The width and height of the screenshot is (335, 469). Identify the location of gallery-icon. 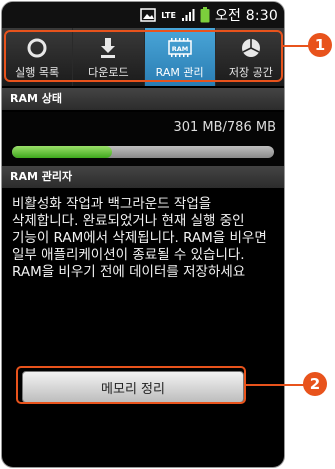
(148, 15).